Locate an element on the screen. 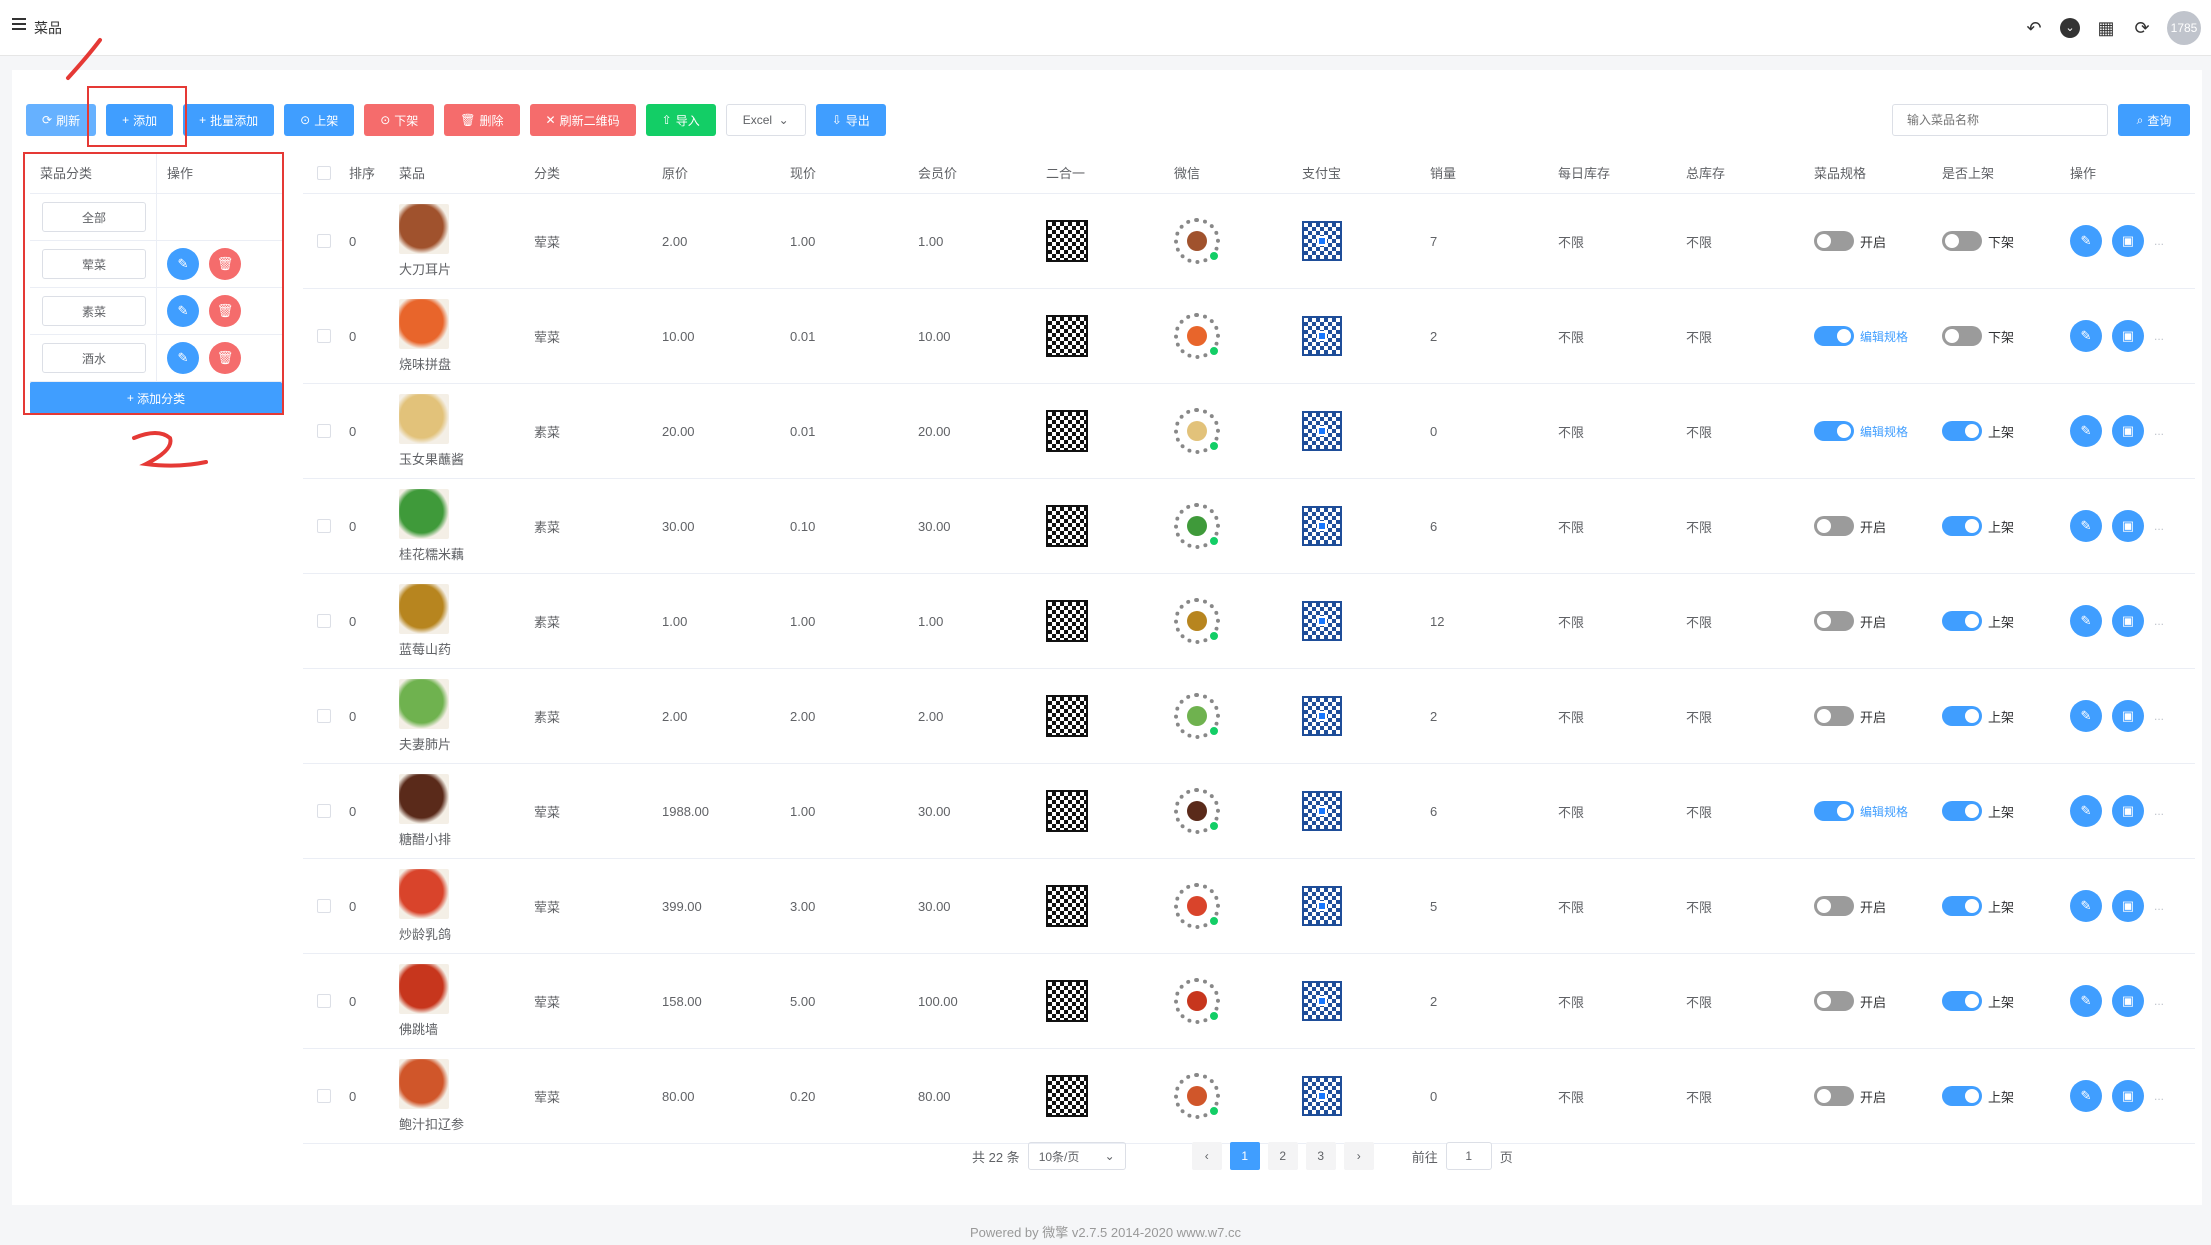  batch-add-button: + 批量添加 is located at coordinates (229, 120).